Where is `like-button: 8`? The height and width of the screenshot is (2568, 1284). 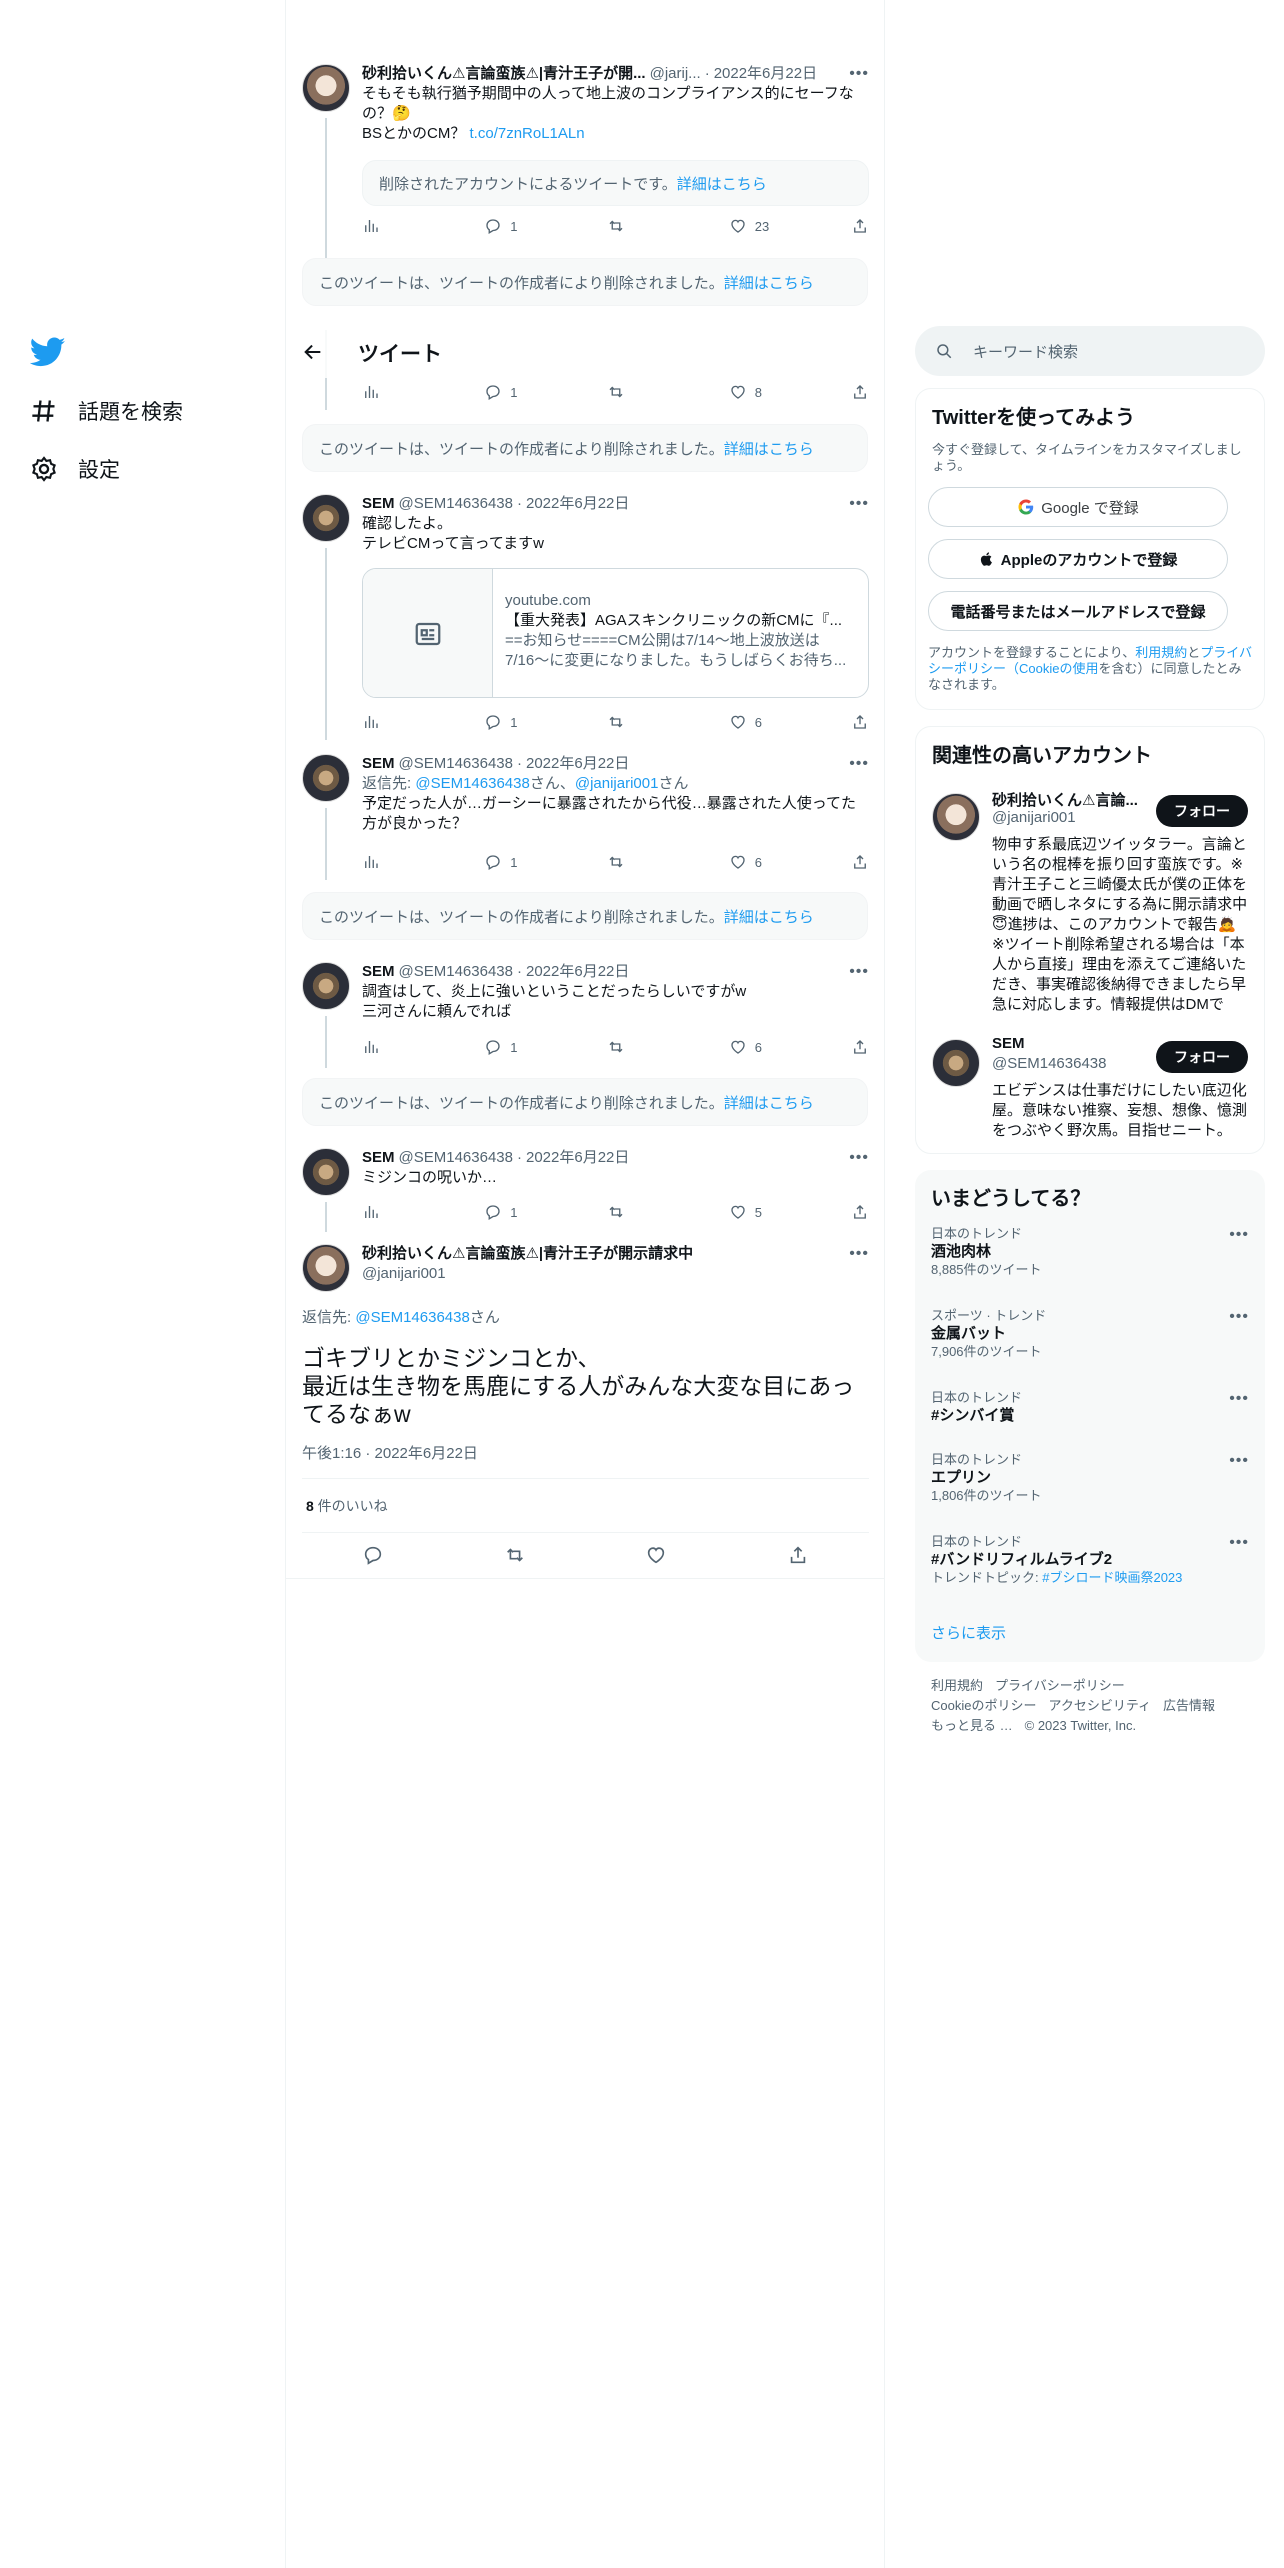 like-button: 8 is located at coordinates (769, 392).